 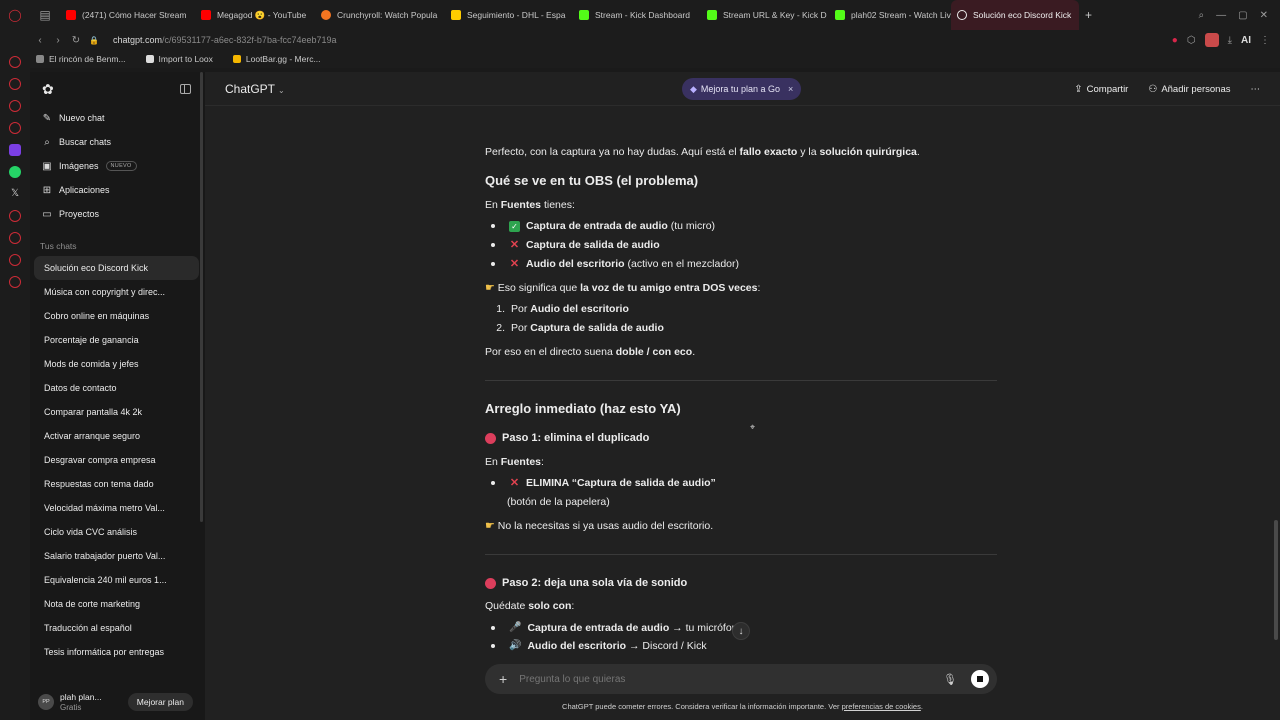 I want to click on browser-tab: (2471) Cómo Hacer Stream, so click(x=127, y=15).